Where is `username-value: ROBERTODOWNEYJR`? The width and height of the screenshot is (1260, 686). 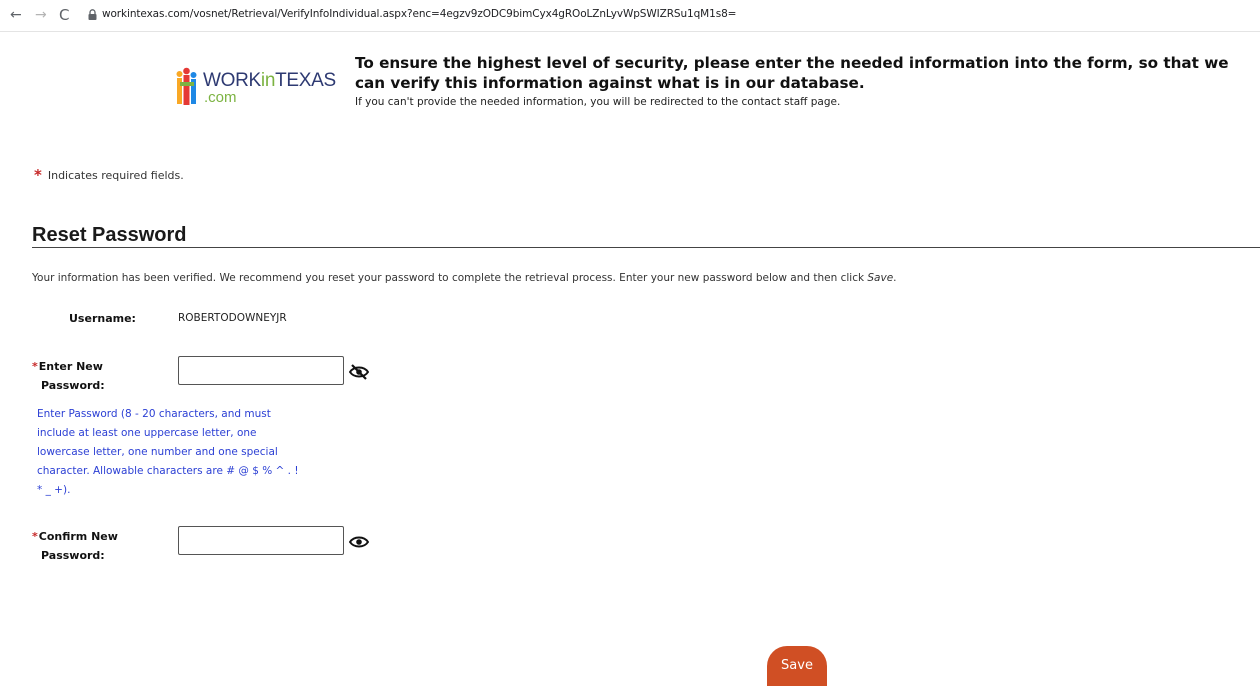
username-value: ROBERTODOWNEYJR is located at coordinates (232, 318).